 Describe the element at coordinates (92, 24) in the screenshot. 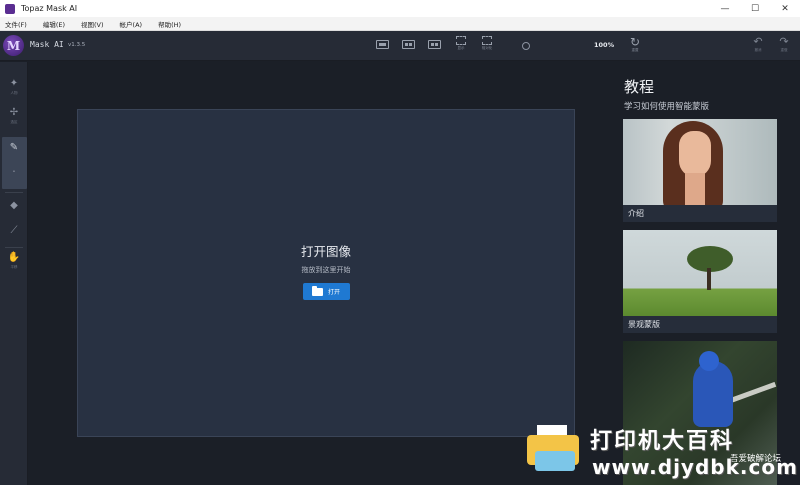

I see `menu-view: 视图(V)` at that location.